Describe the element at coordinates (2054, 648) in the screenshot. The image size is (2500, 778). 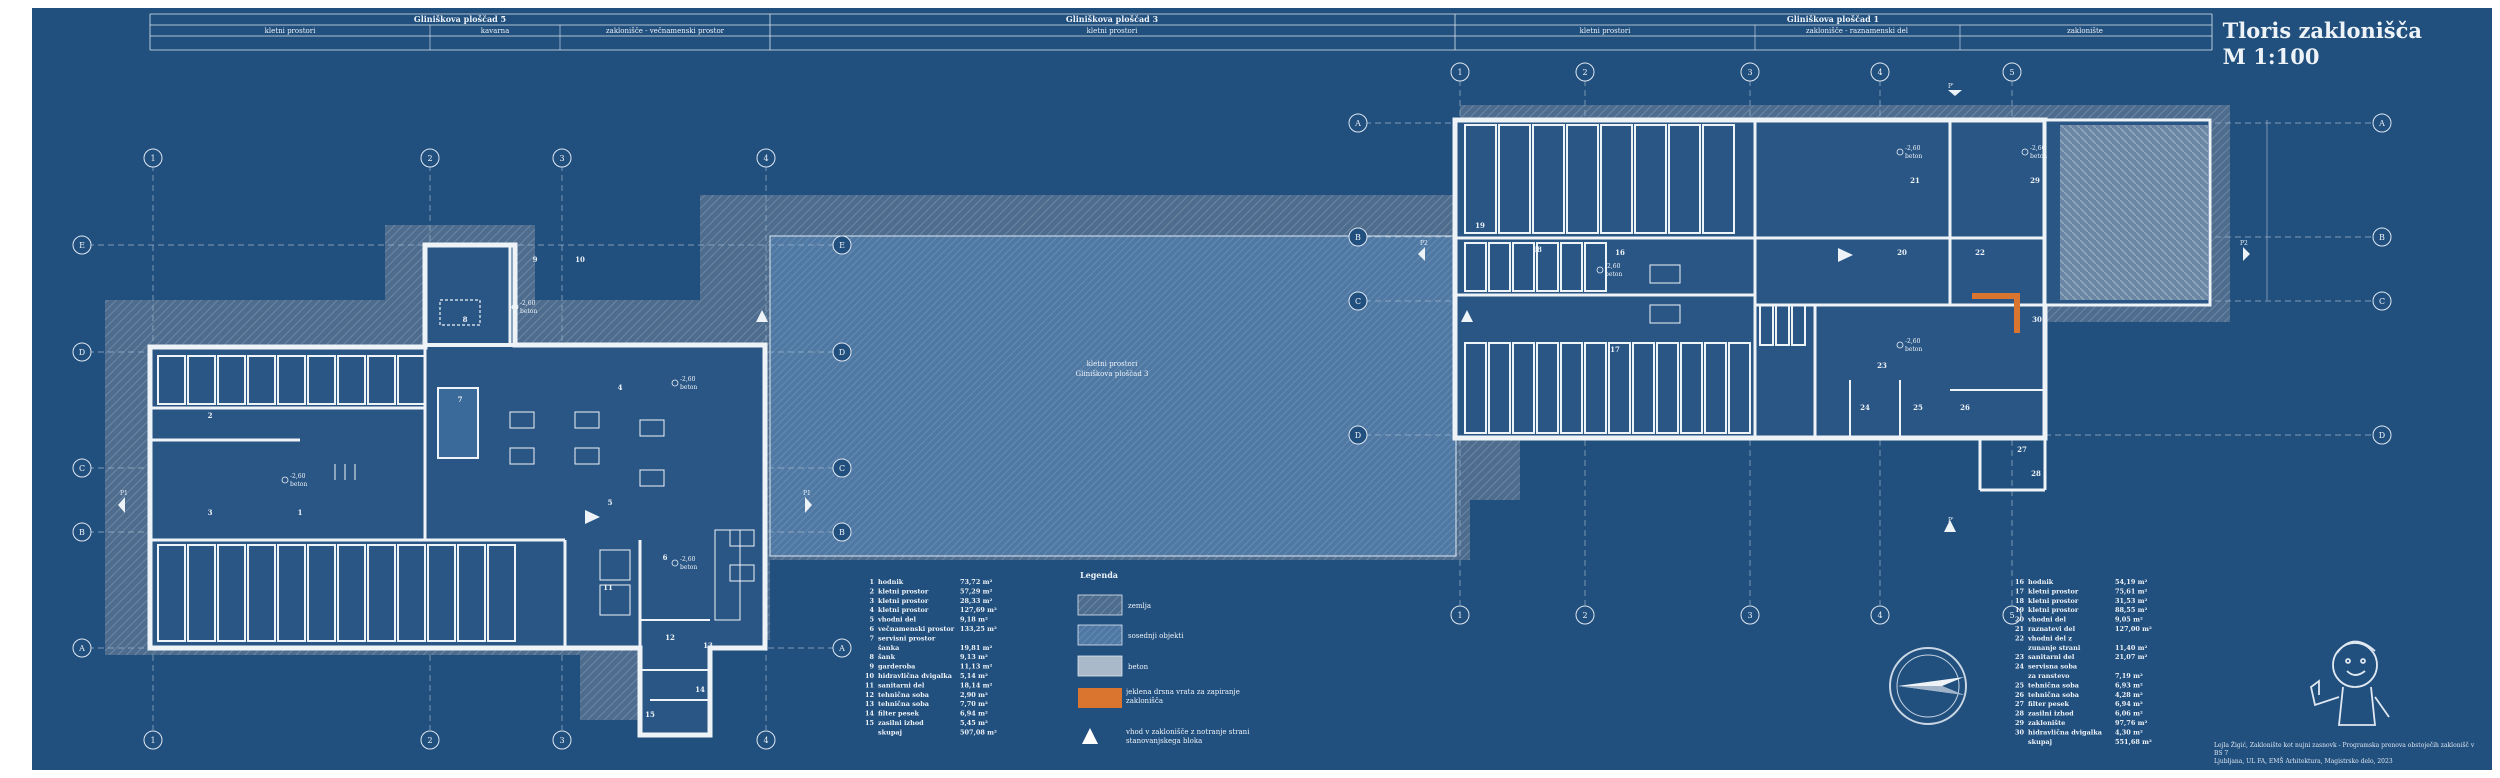
I see `svg-text: zunanje strani` at that location.